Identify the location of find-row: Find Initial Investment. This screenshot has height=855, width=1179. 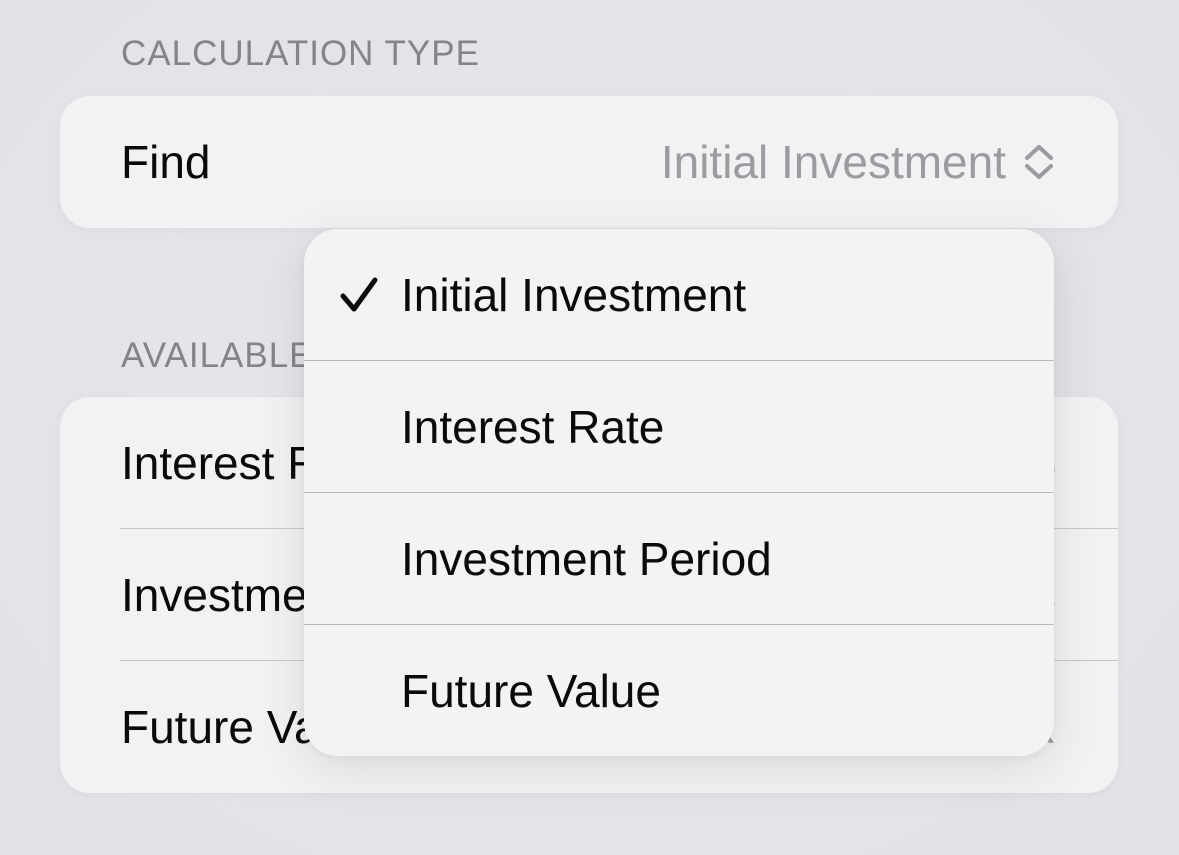
(589, 162).